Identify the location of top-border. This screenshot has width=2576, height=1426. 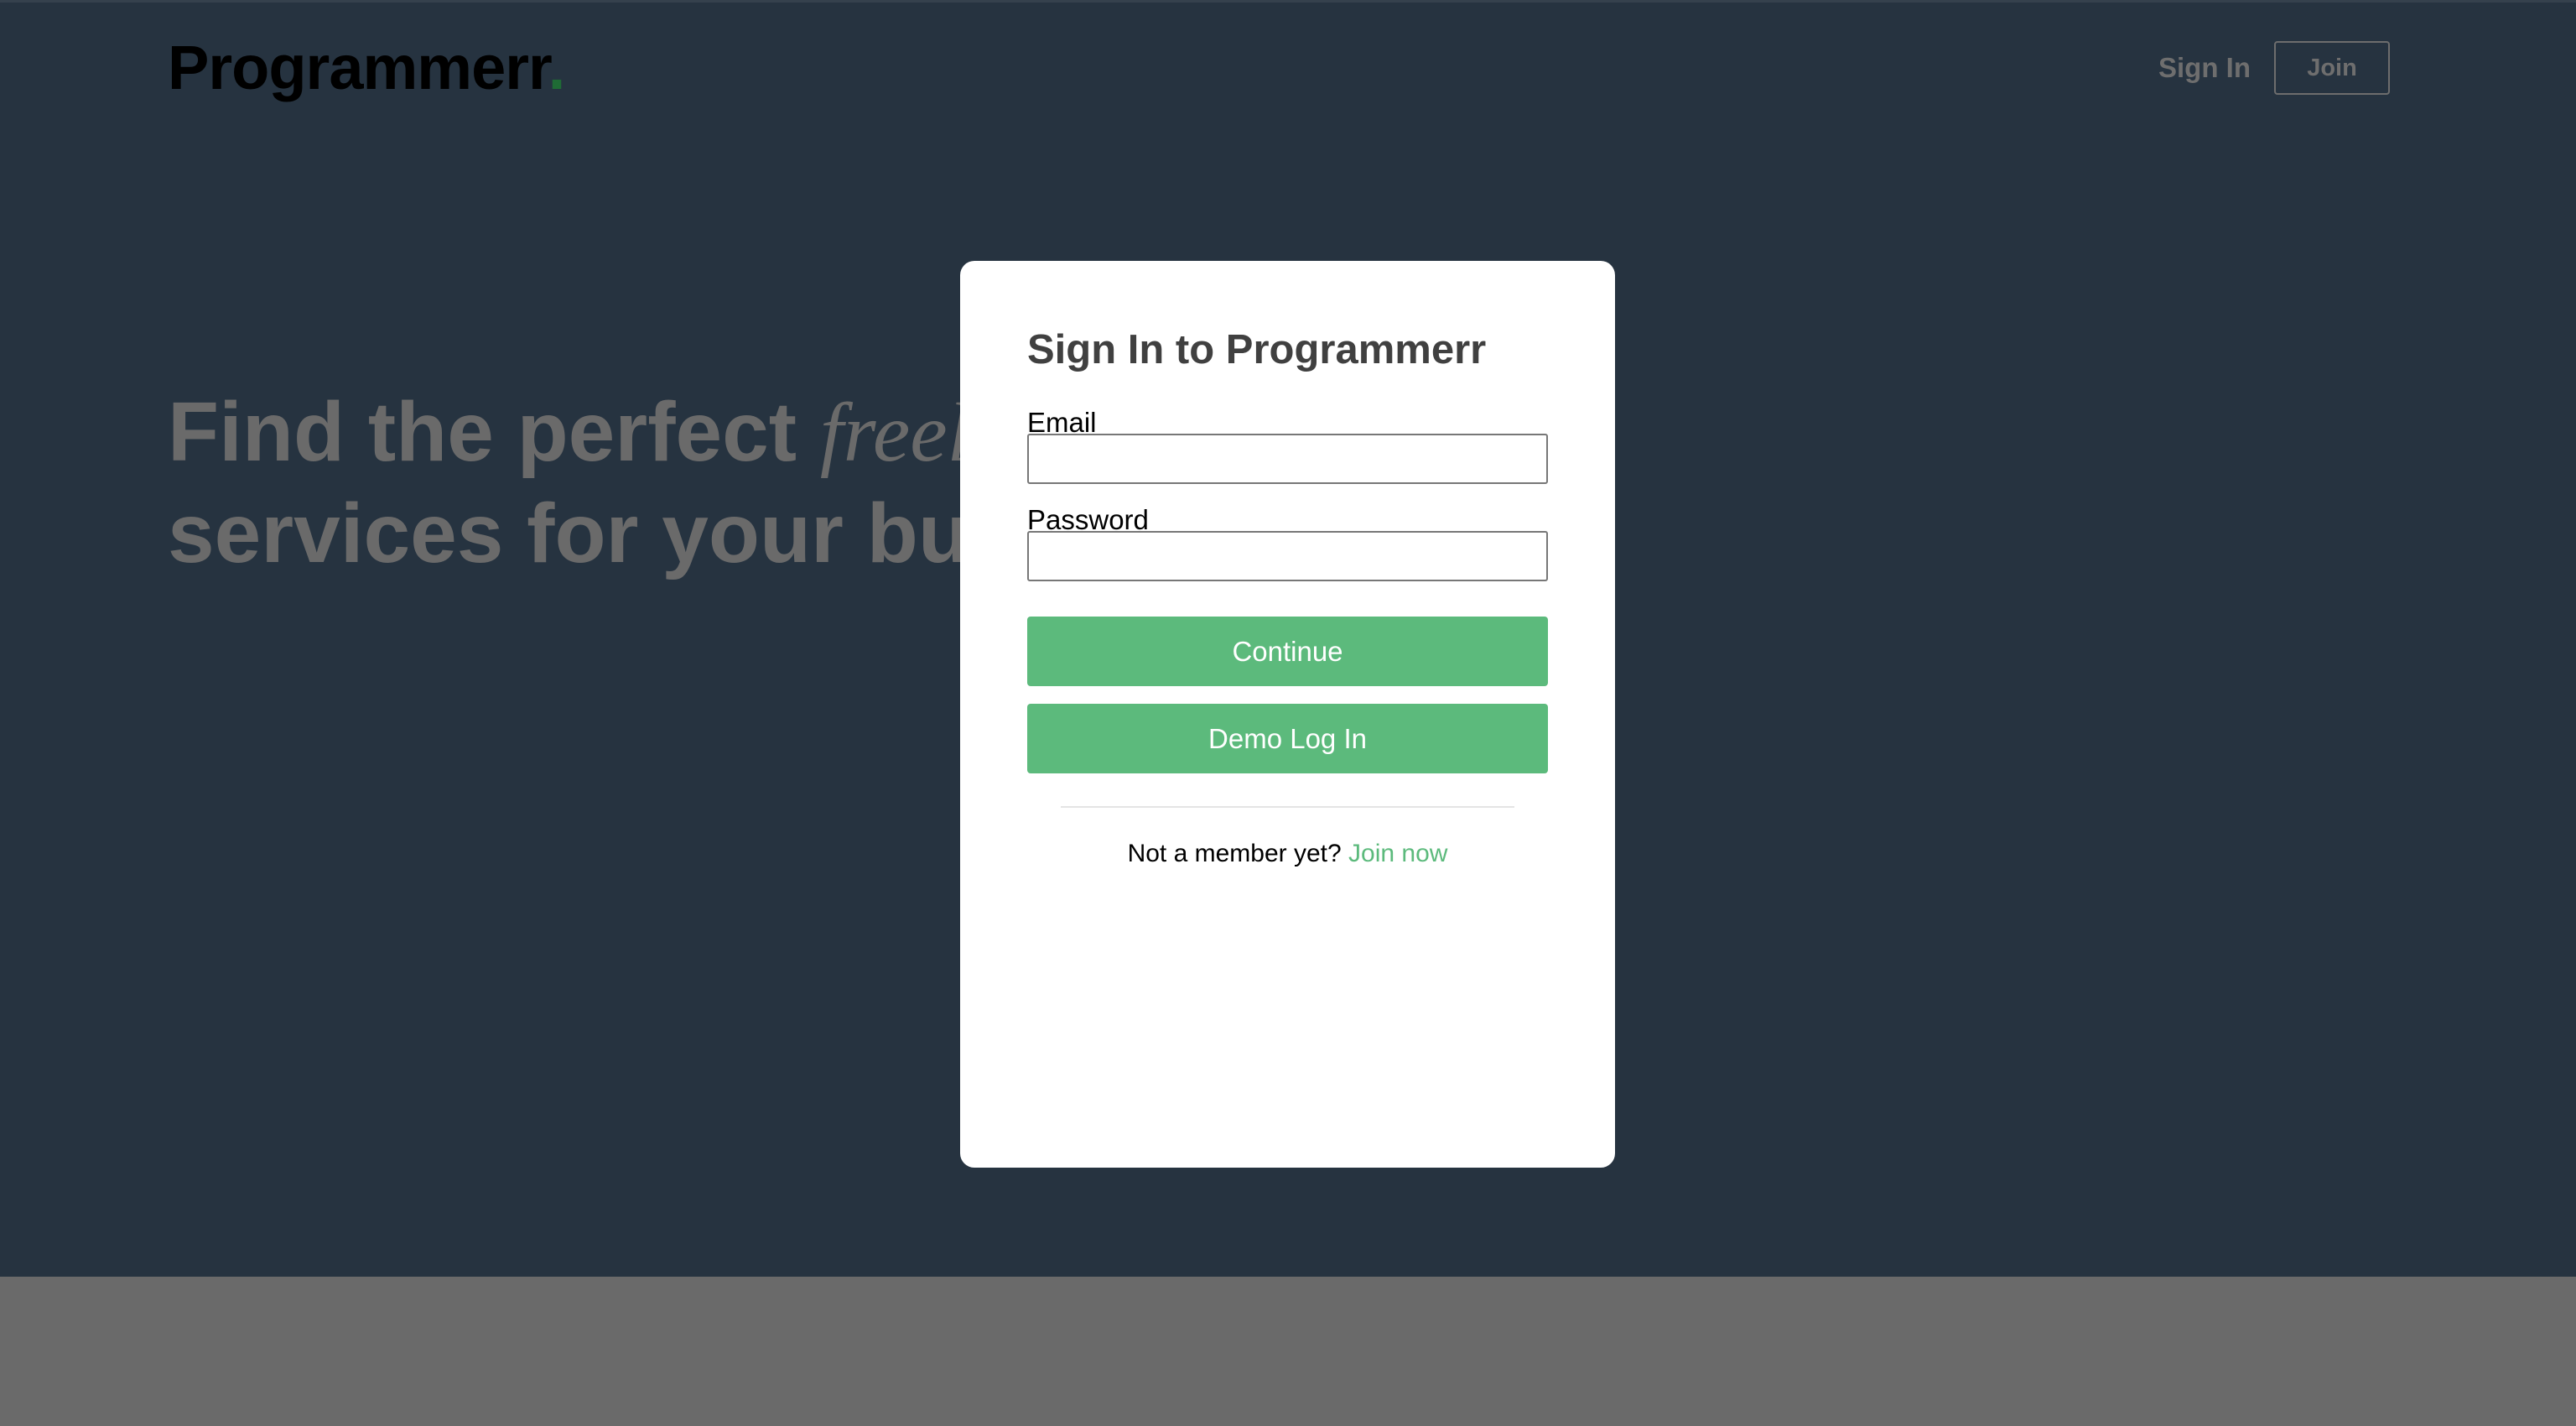
(1288, 1).